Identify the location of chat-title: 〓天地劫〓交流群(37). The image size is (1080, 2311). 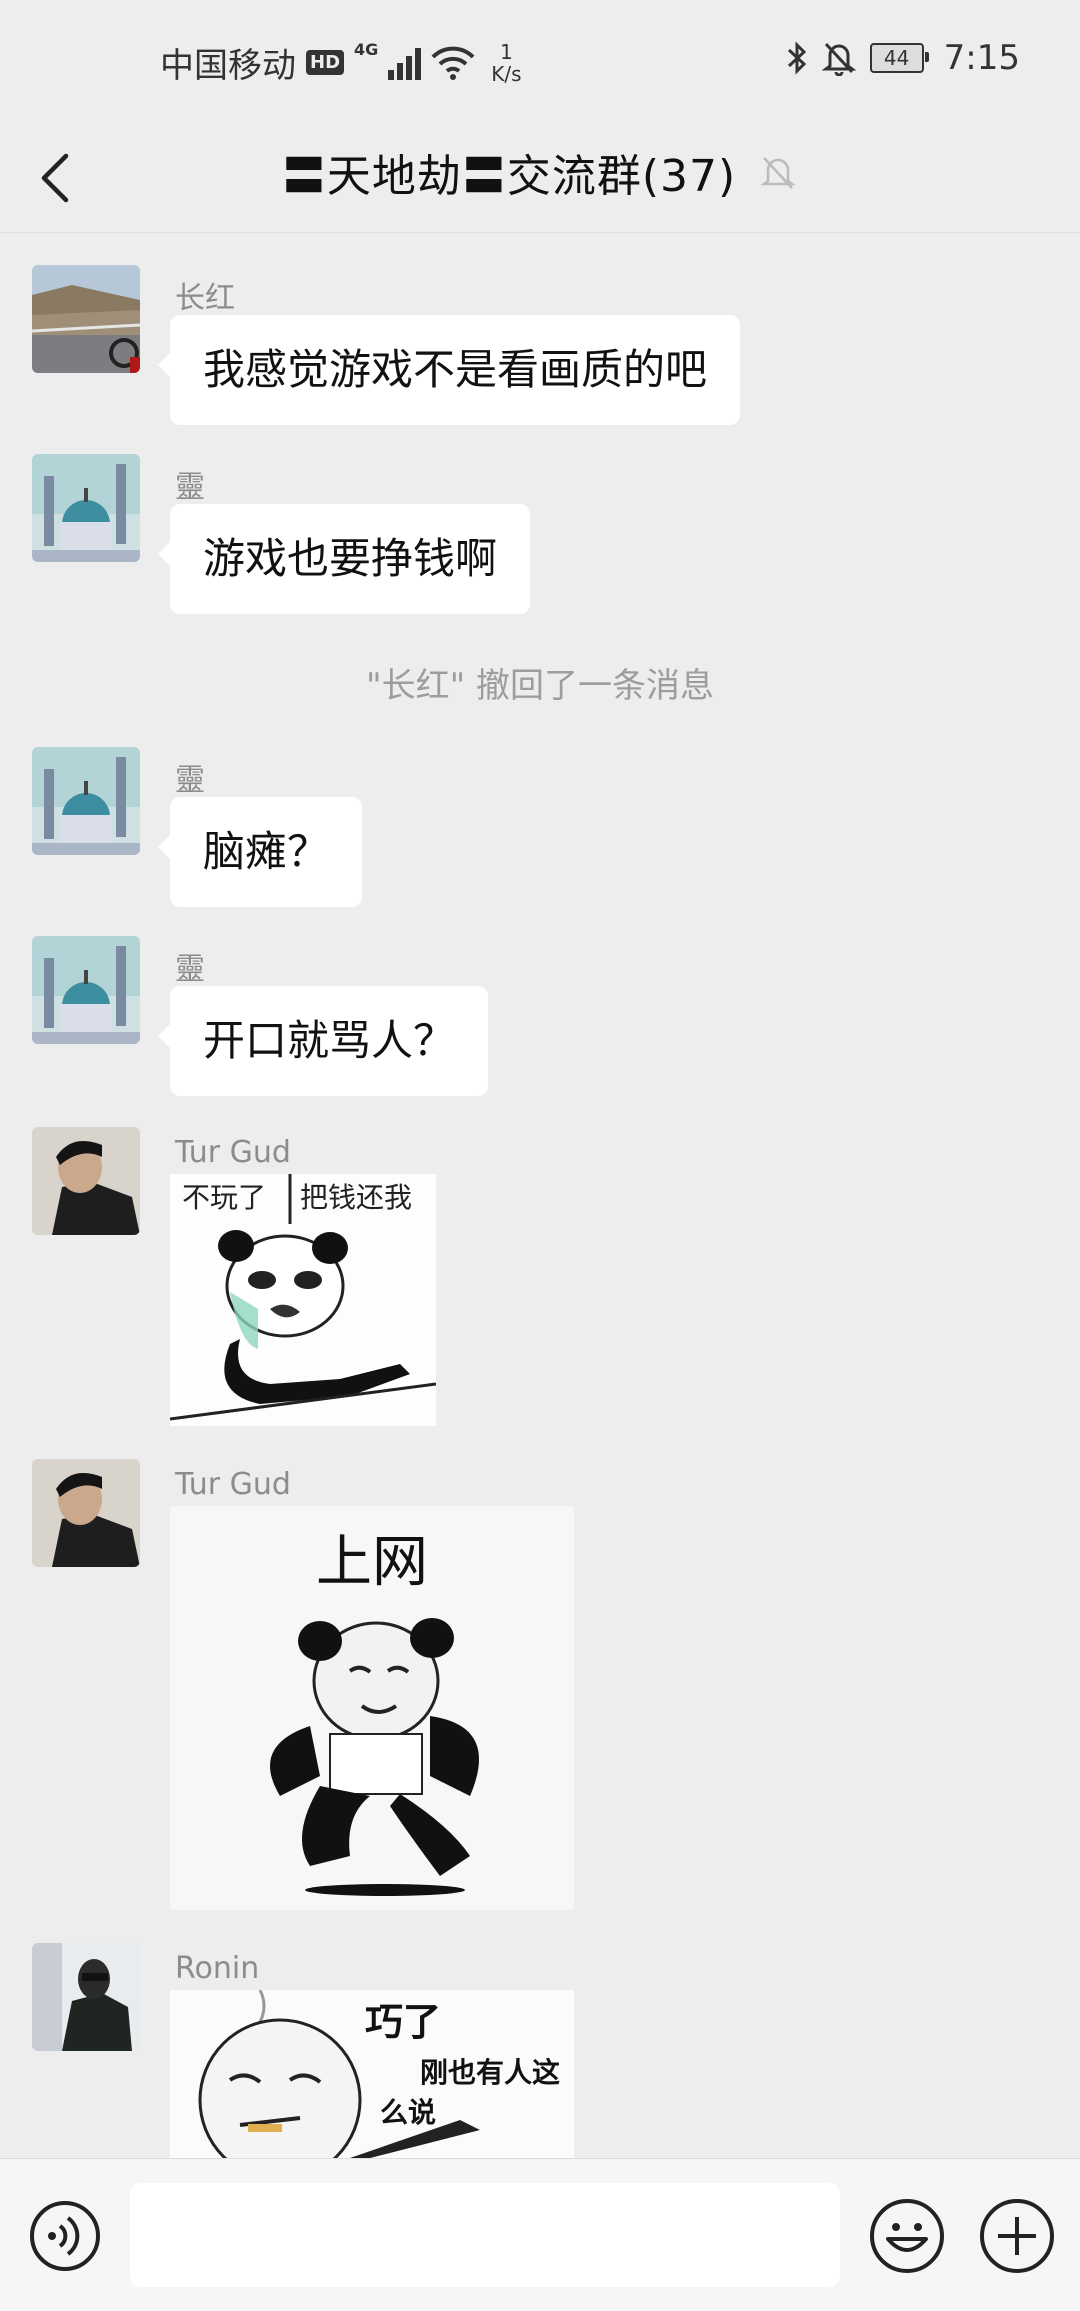
(509, 172).